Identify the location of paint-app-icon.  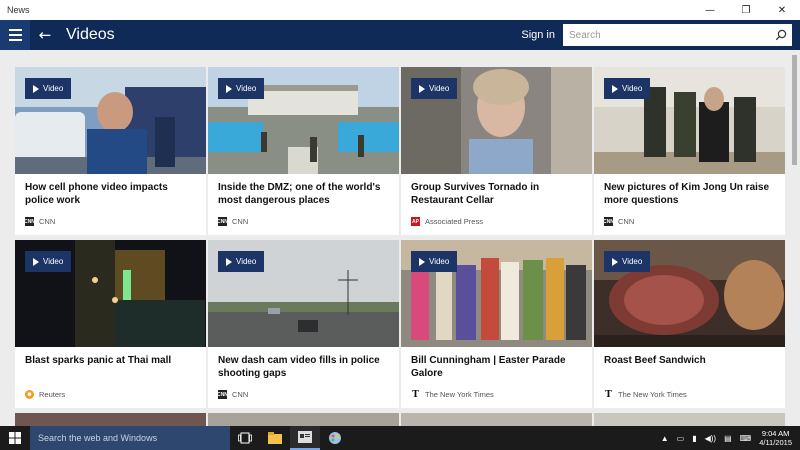
(335, 438).